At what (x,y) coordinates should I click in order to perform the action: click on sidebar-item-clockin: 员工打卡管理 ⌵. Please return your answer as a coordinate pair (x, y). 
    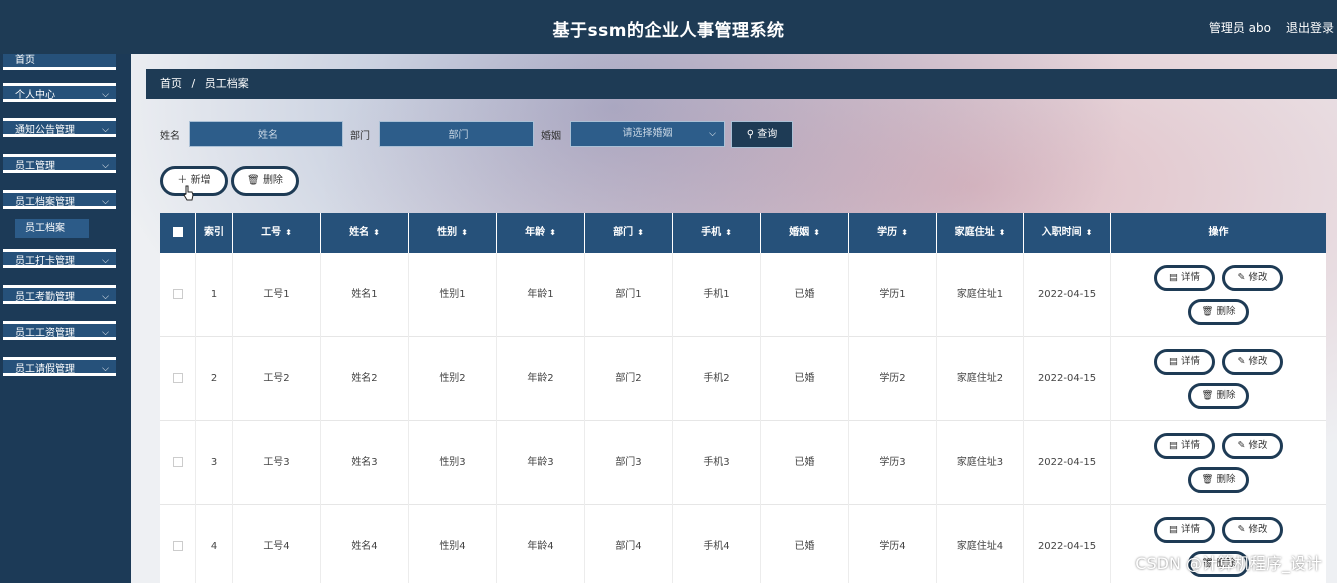
    Looking at the image, I should click on (59, 258).